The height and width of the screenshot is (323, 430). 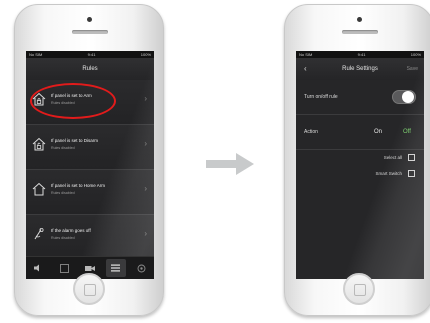 I want to click on nav-bar: ‹ Rule Settings Save, so click(x=360, y=69).